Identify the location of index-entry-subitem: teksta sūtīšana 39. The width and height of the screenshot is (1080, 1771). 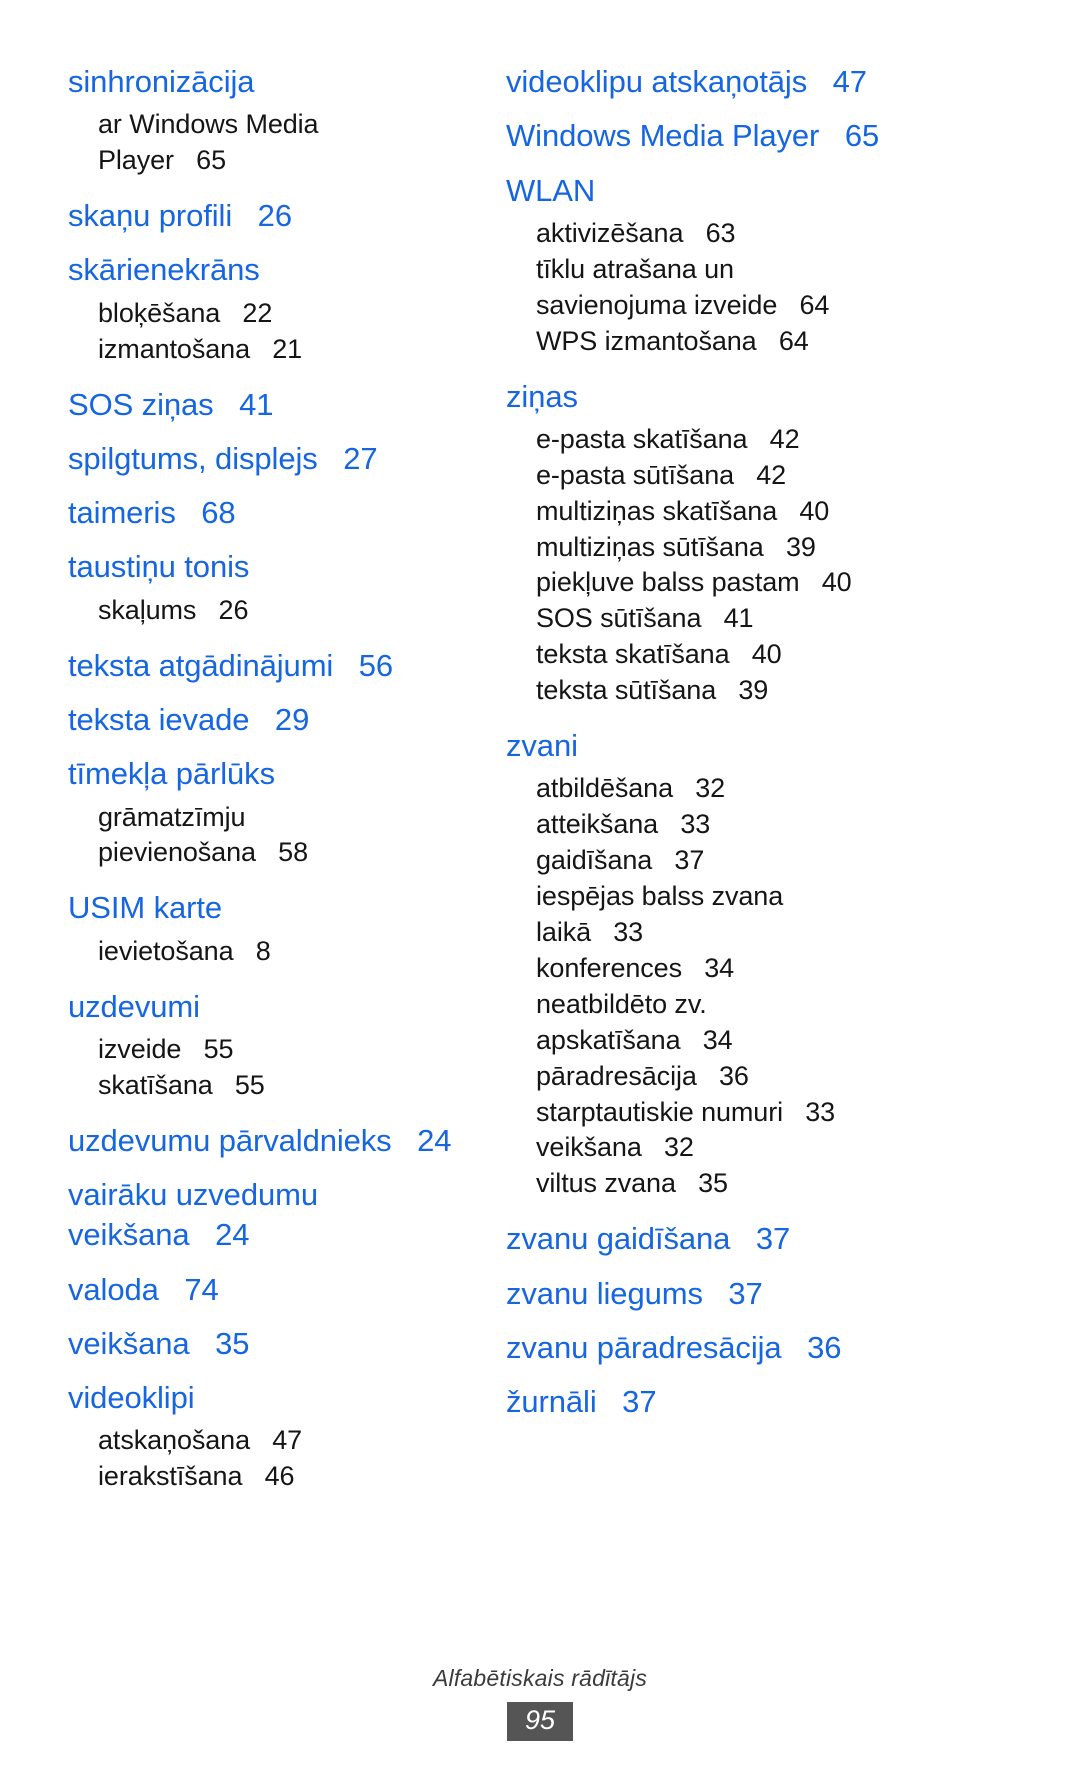
(773, 691).